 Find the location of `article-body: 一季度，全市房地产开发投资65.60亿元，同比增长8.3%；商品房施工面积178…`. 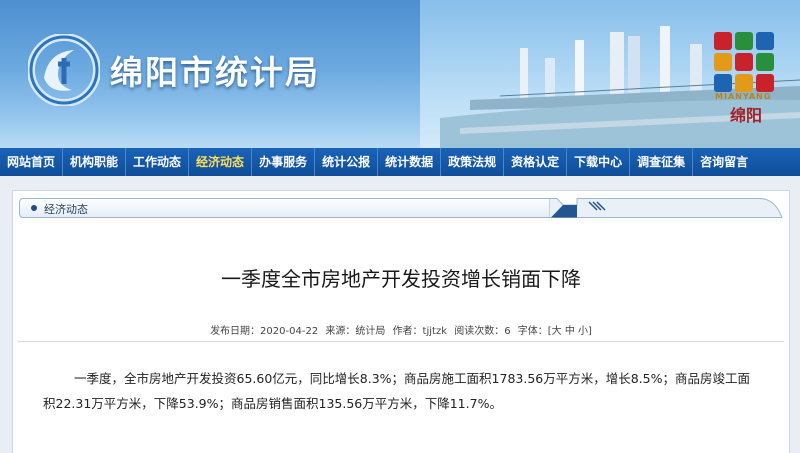

article-body: 一季度，全市房地产开发投资65.60亿元，同比增长8.3%；商品房施工面积178… is located at coordinates (396, 391).